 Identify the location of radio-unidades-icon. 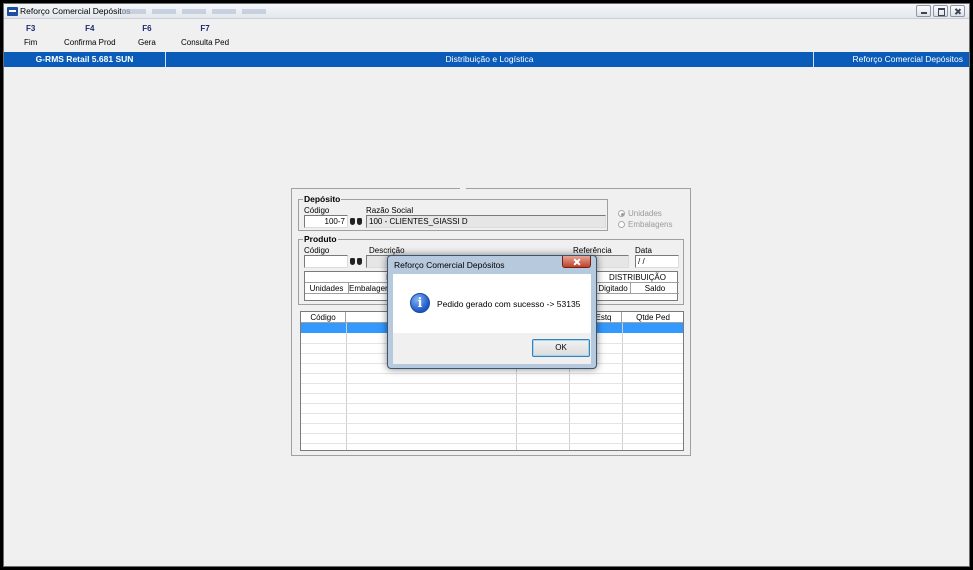
(621, 213).